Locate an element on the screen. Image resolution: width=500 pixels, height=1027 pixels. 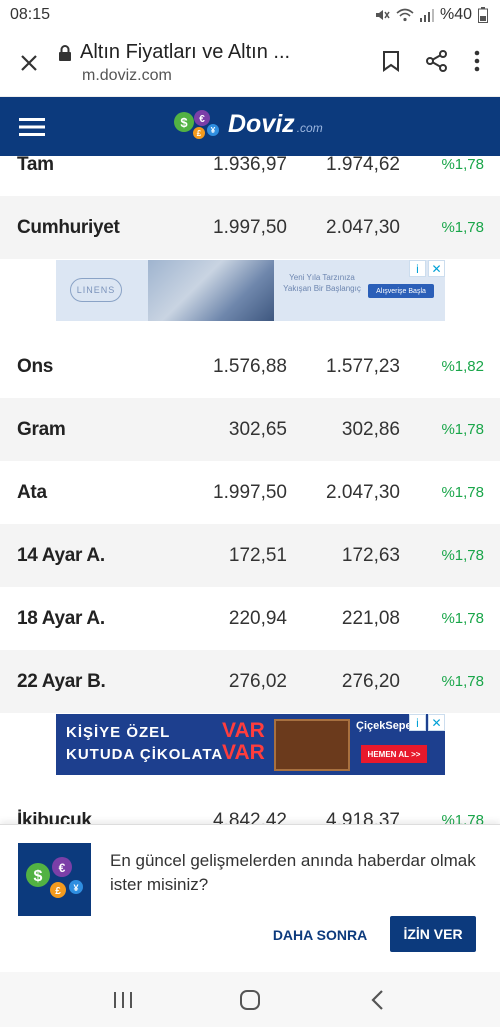
site-header: $ € £ ¥ Doviz .com is located at coordinates (250, 126).